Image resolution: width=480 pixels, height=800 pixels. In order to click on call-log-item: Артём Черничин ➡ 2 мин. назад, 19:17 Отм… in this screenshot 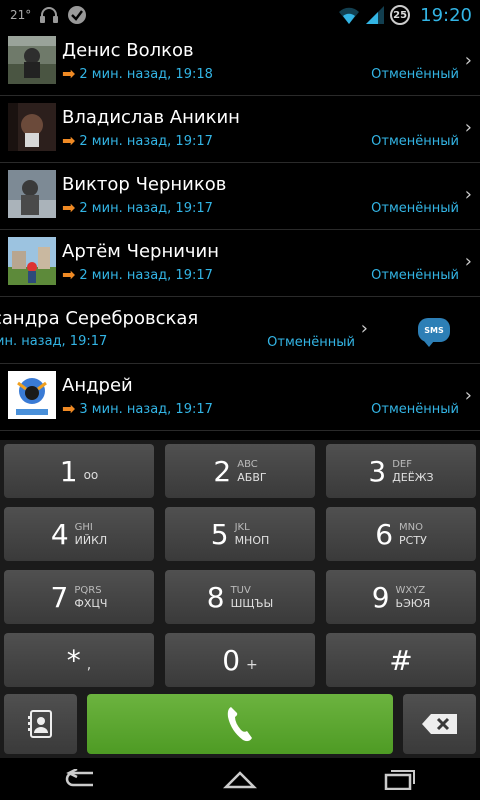, I will do `click(240, 264)`.